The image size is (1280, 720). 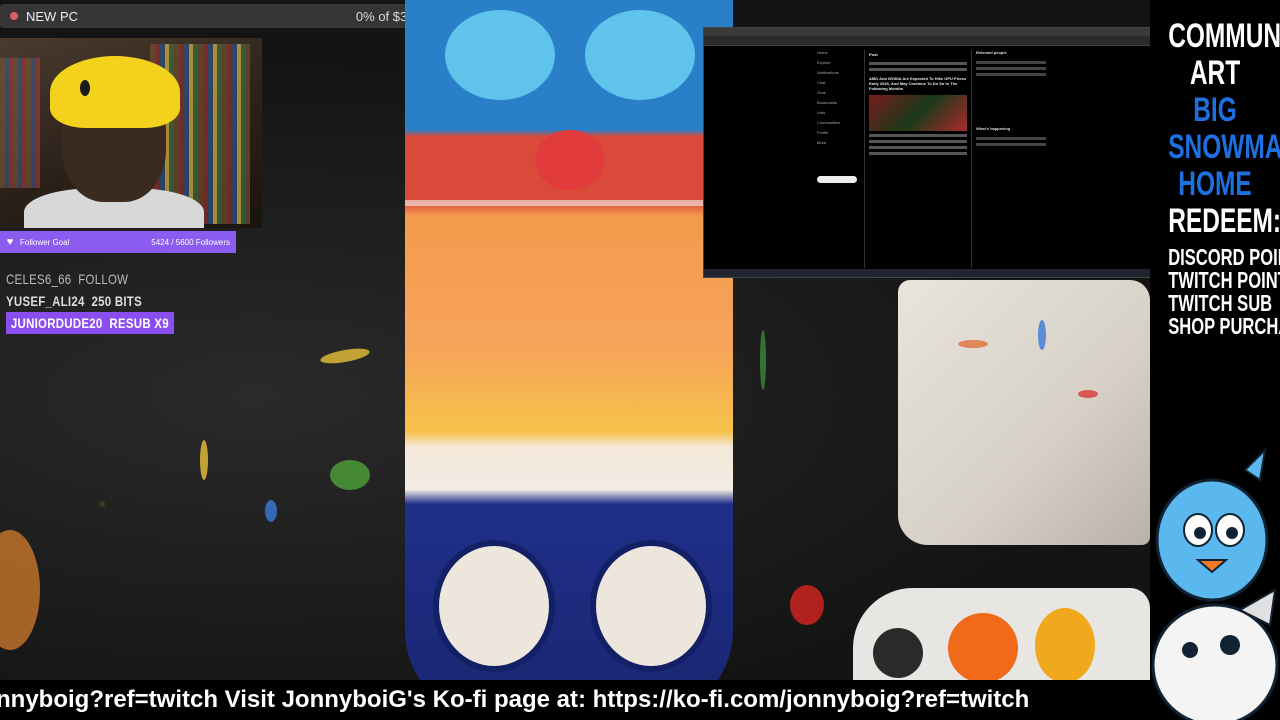 I want to click on community-line: BIG, so click(x=1215, y=110).